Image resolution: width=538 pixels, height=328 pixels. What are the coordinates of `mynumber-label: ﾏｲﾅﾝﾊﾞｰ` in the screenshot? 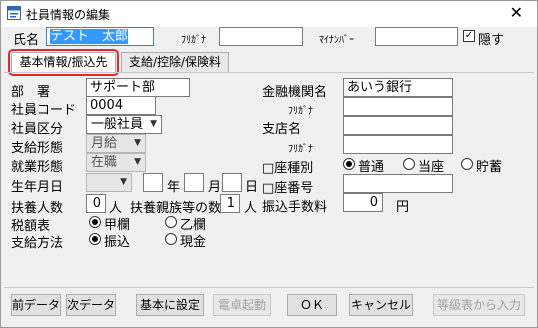 It's located at (336, 40).